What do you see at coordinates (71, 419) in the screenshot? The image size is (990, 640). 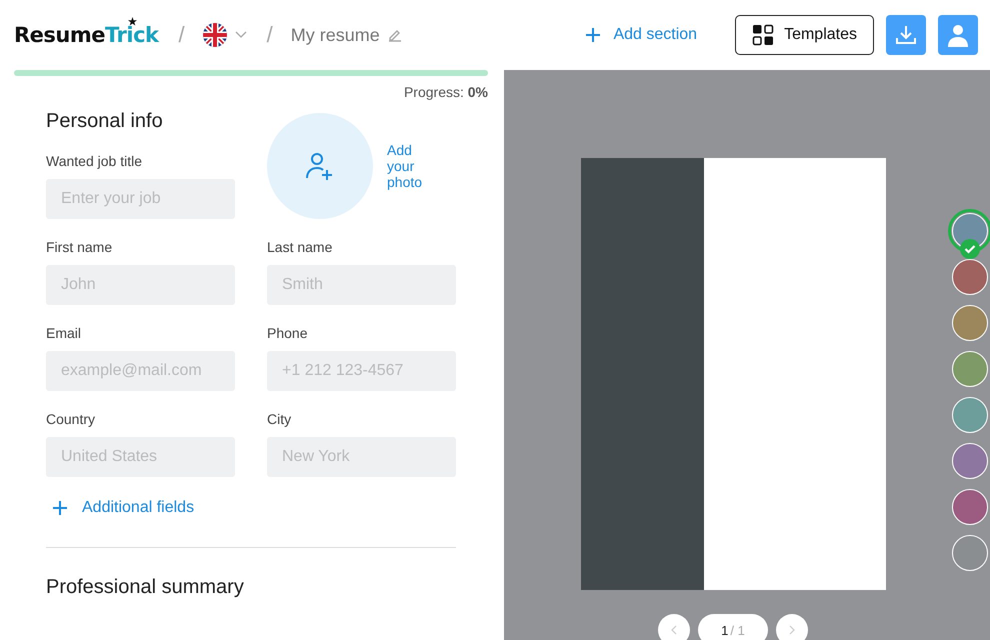 I see `field-label: Country` at bounding box center [71, 419].